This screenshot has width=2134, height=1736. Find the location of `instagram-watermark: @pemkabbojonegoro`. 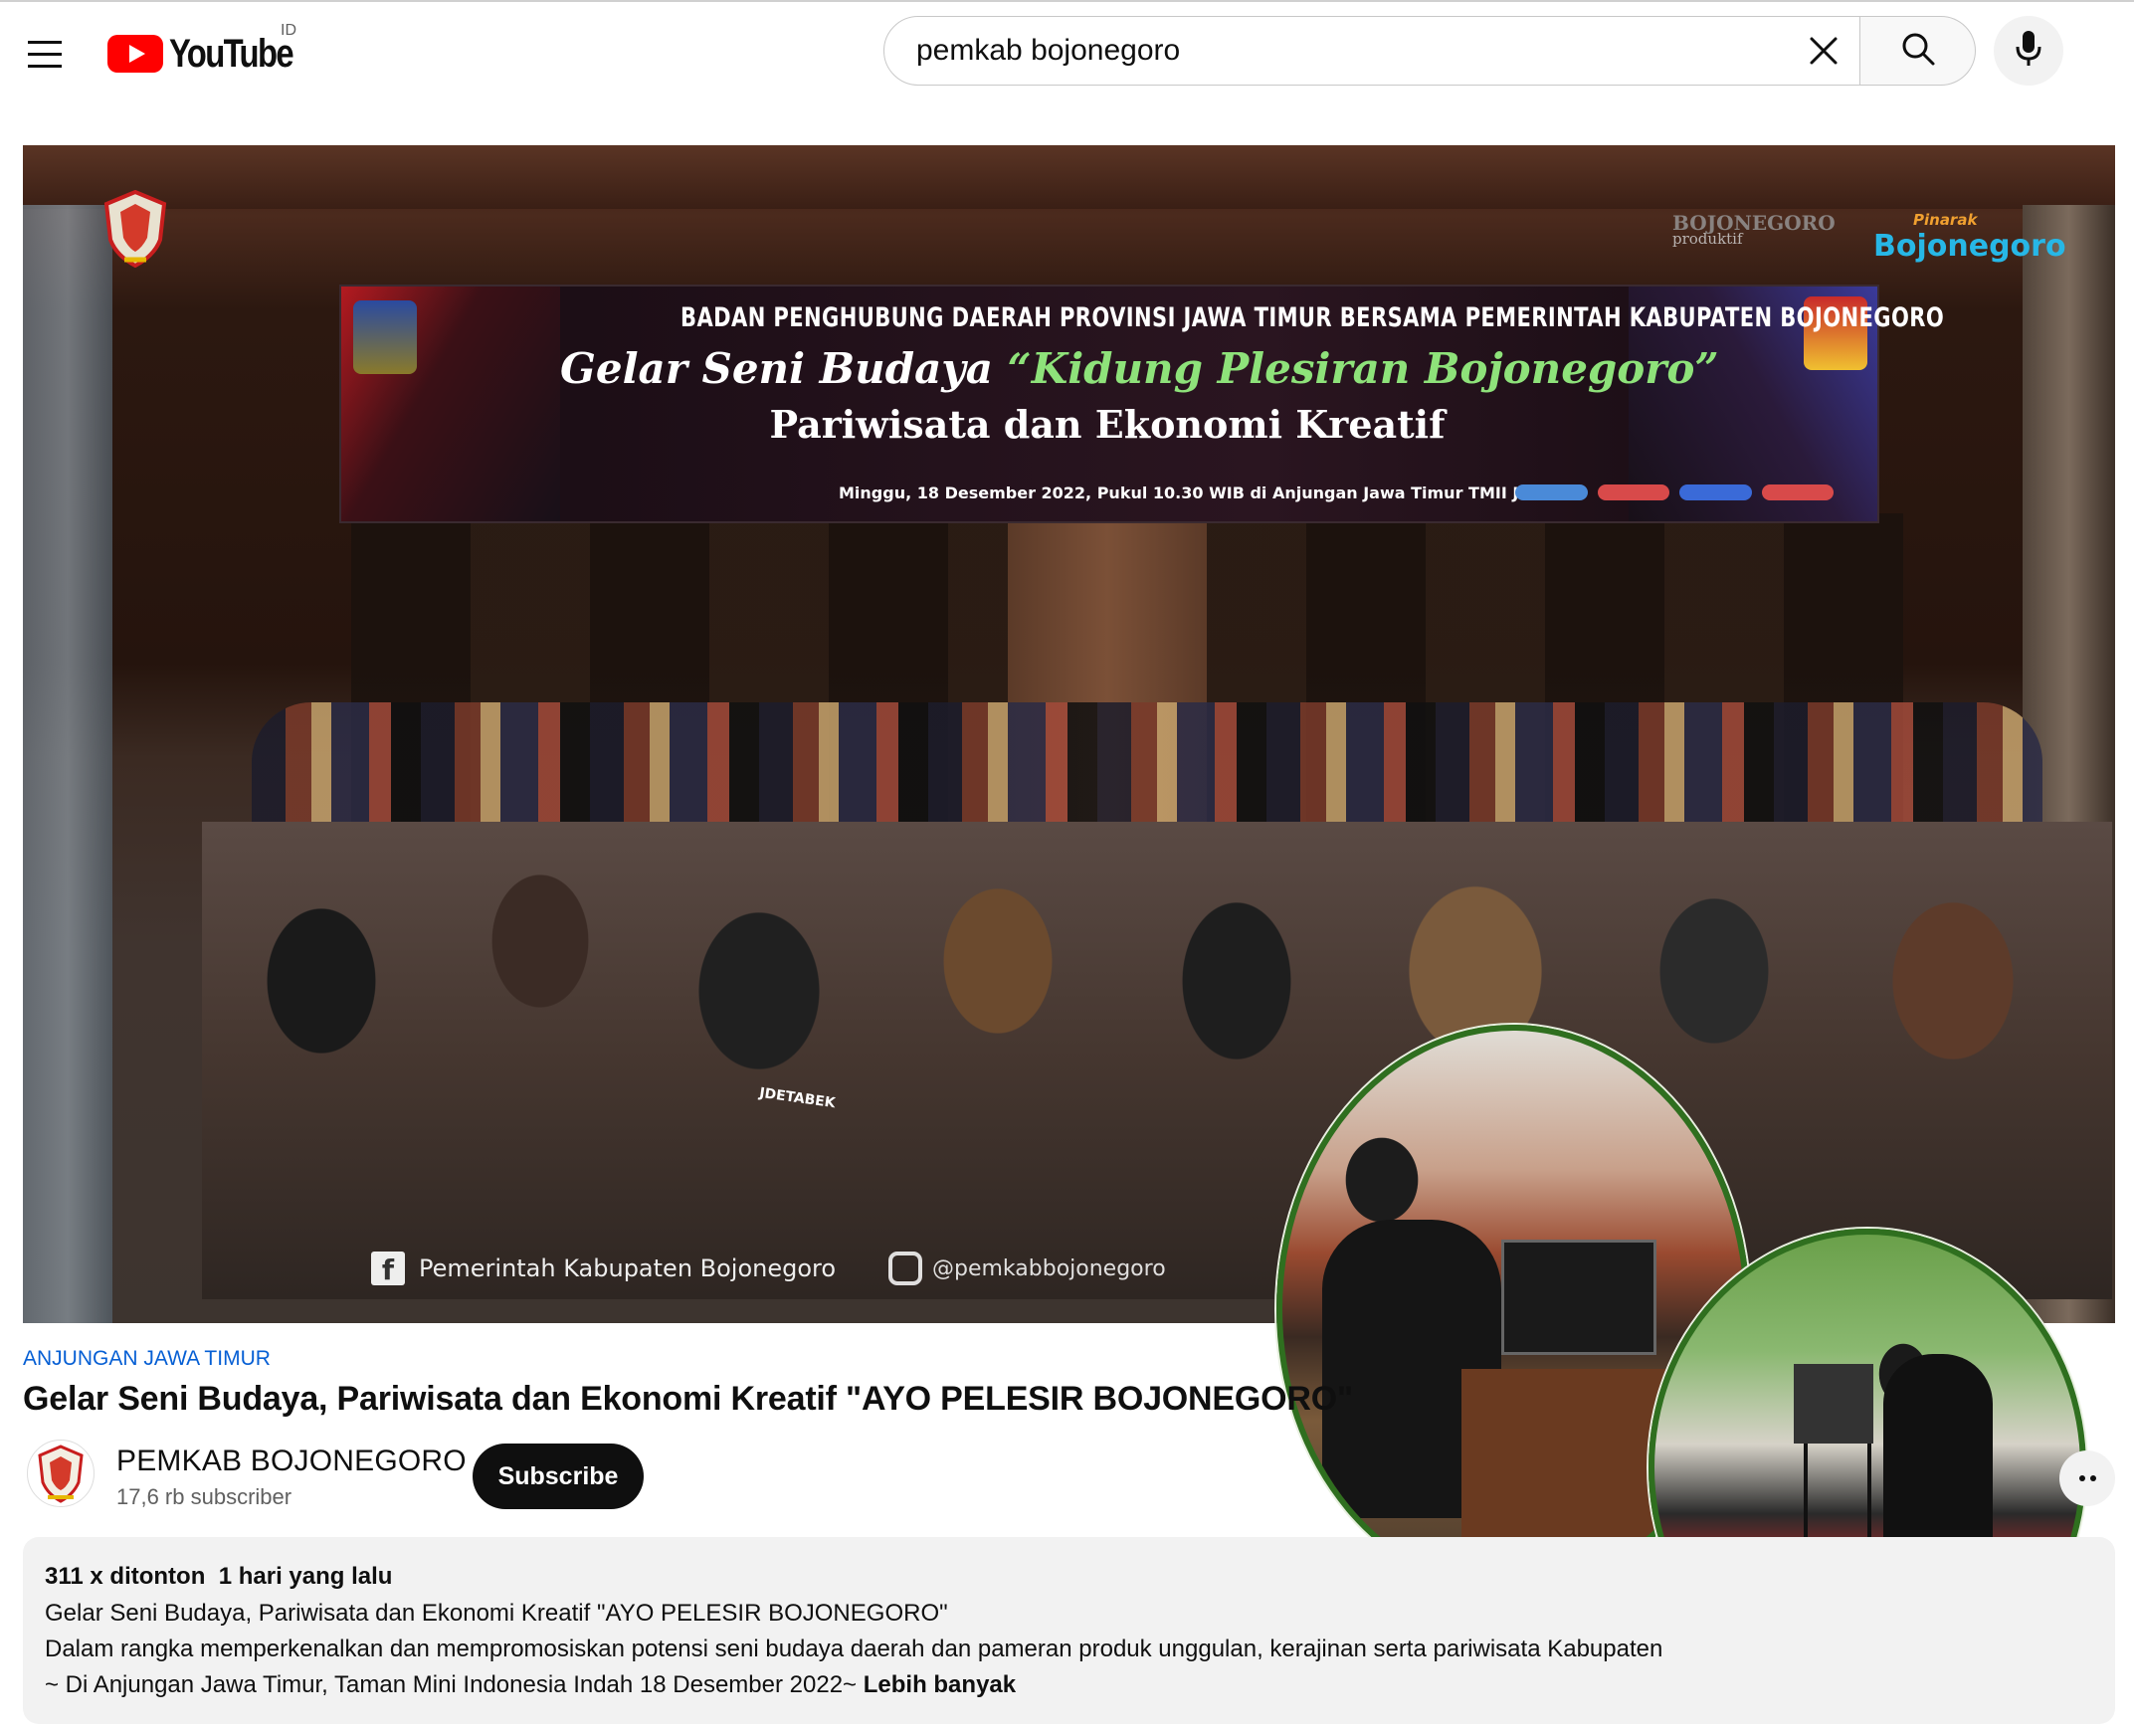

instagram-watermark: @pemkabbojonegoro is located at coordinates (1027, 1268).